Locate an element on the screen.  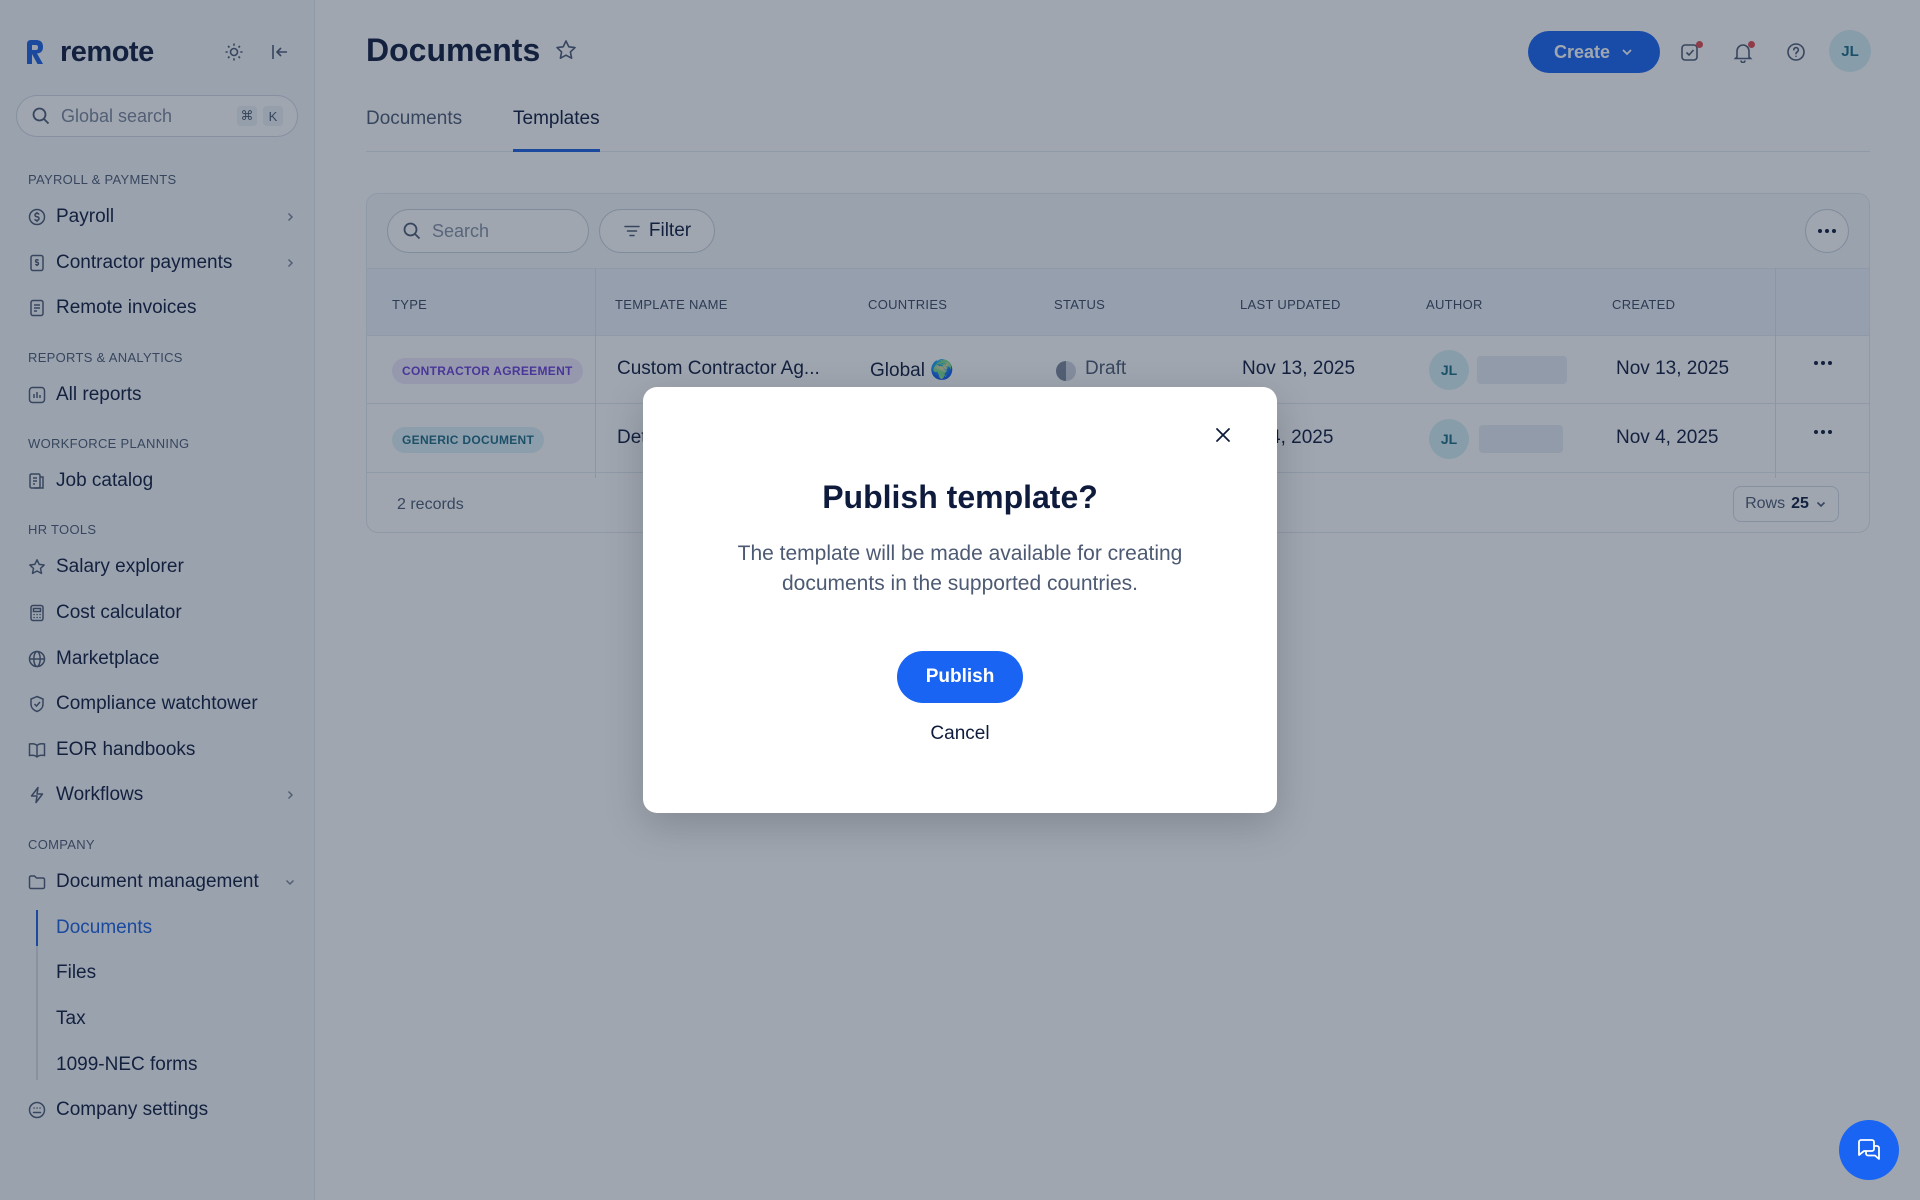
chat-support-button is located at coordinates (1869, 1150).